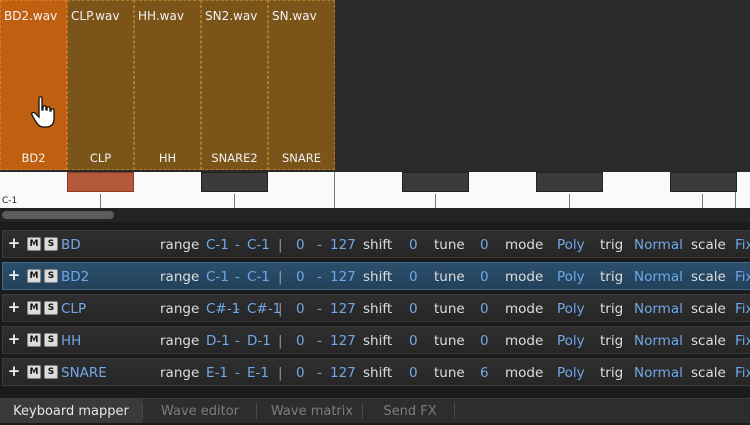 The height and width of the screenshot is (425, 750). Describe the element at coordinates (258, 373) in the screenshot. I see `range-high-value: E-1` at that location.